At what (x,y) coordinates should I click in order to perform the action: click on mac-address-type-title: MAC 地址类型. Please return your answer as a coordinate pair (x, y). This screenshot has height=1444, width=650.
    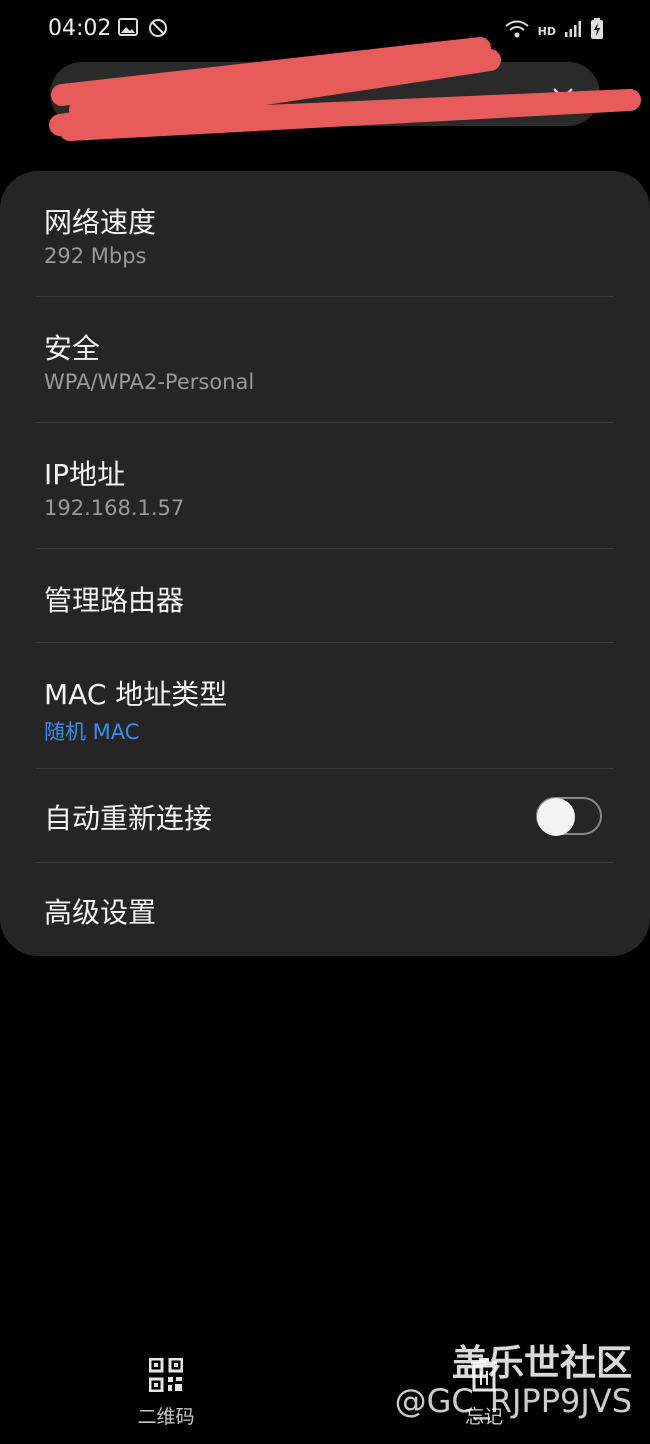
    Looking at the image, I should click on (136, 694).